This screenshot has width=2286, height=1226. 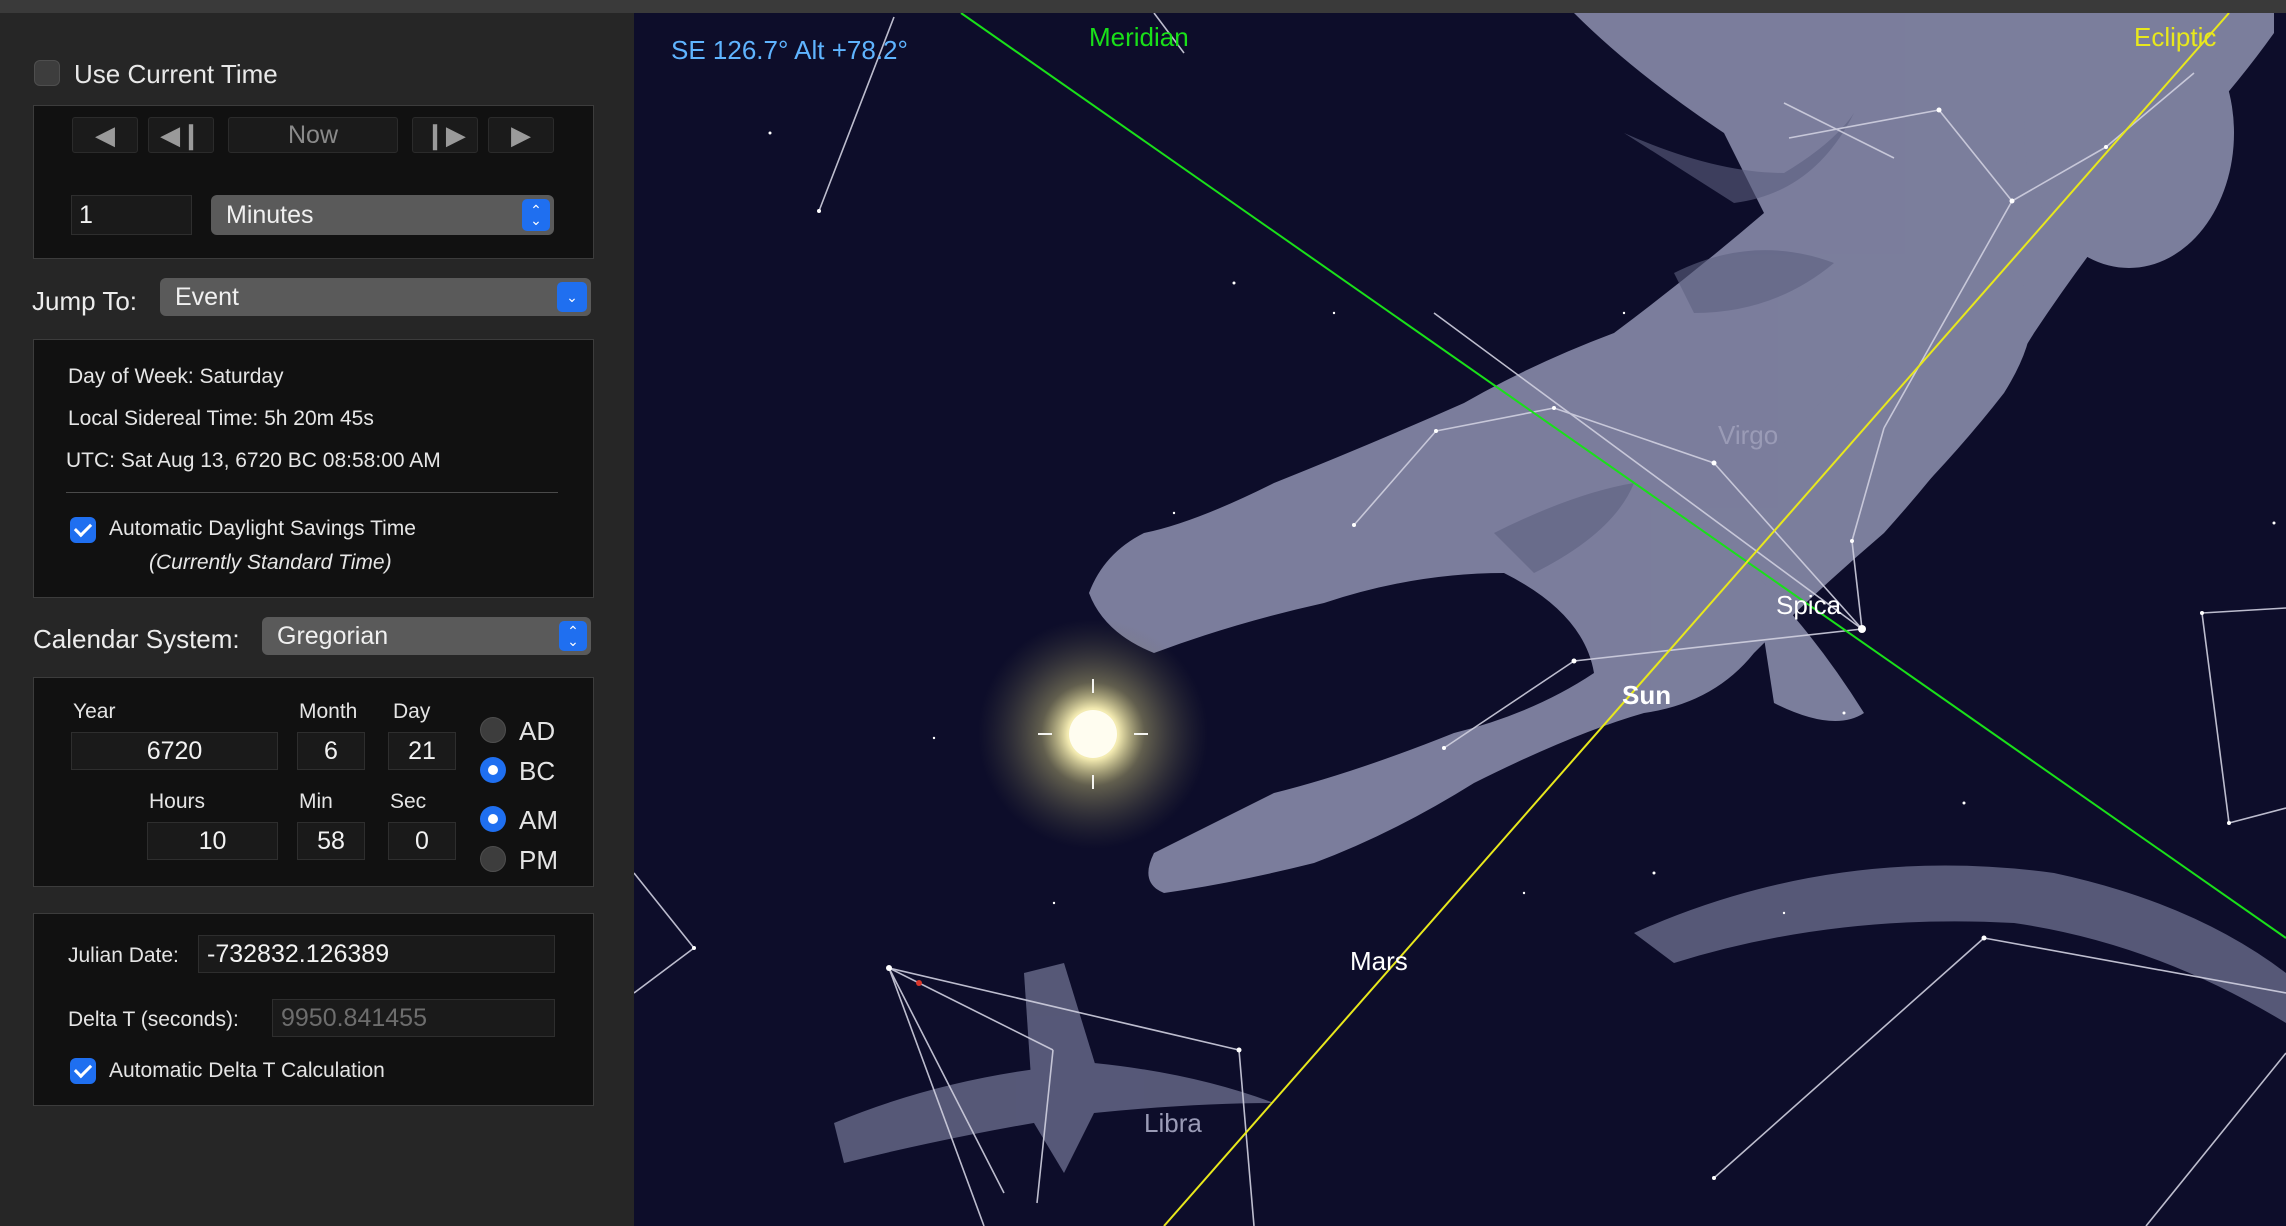 I want to click on auto-delta-t-checkbox, so click(x=83, y=1071).